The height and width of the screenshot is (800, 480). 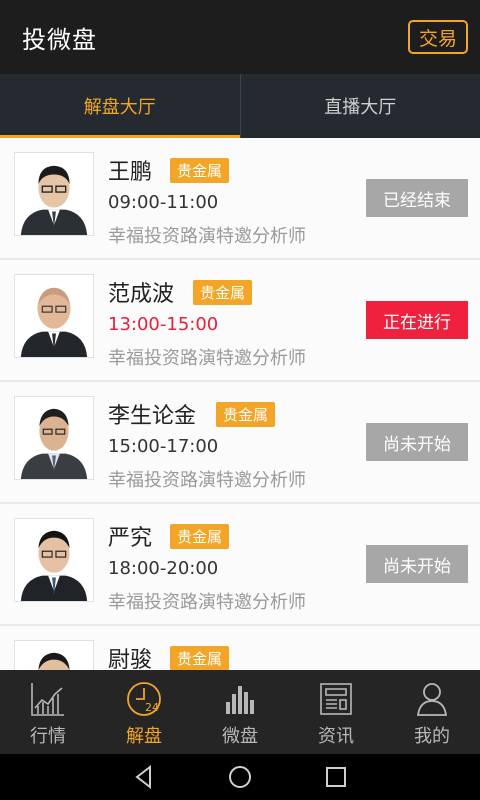 I want to click on analyst-name: 范成波, so click(x=141, y=294).